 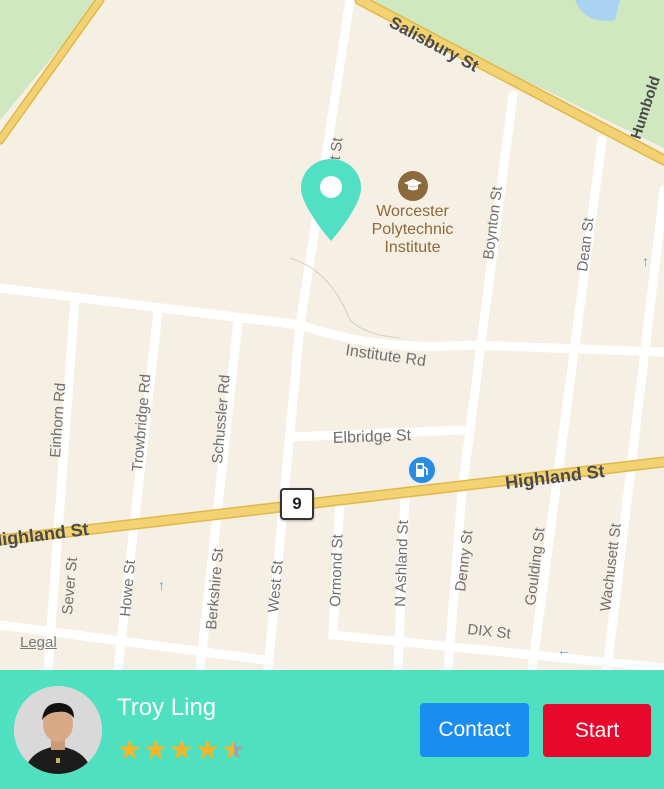 What do you see at coordinates (412, 186) in the screenshot?
I see `graduation-cap-icon` at bounding box center [412, 186].